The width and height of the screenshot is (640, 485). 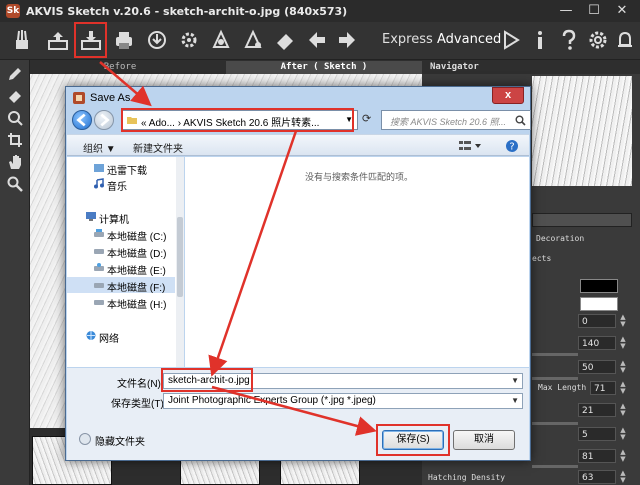 I want to click on filetype-dropdown-icon: ▼, so click(x=515, y=401).